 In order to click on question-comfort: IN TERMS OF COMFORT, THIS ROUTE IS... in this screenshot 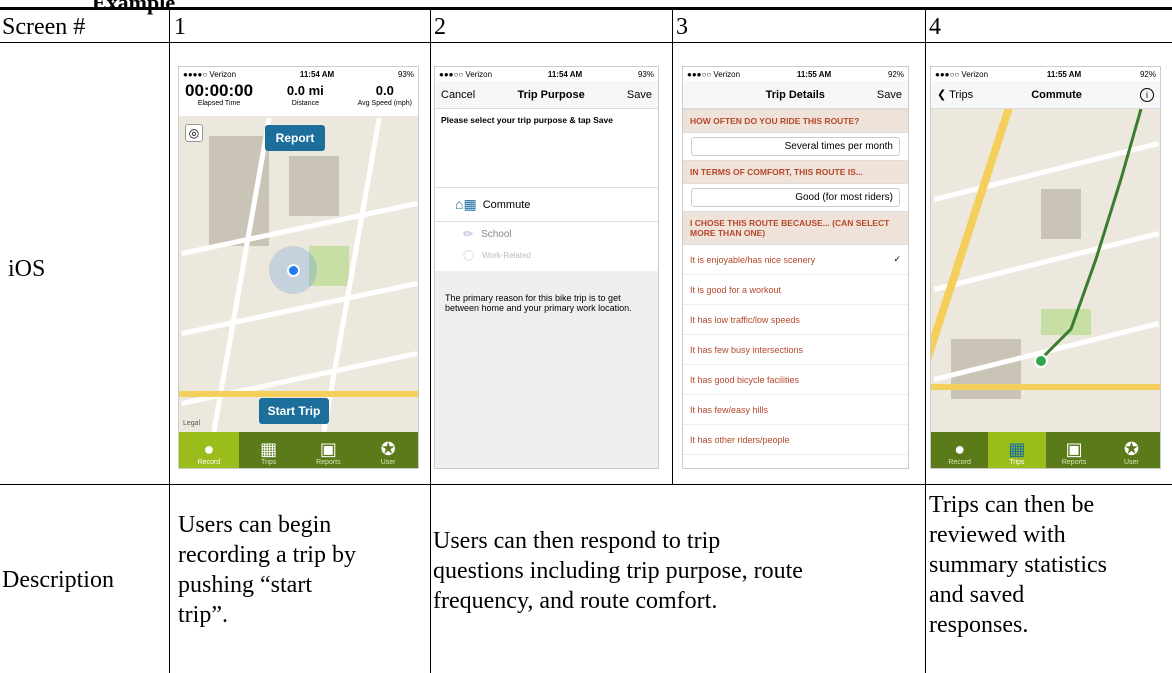, I will do `click(795, 172)`.